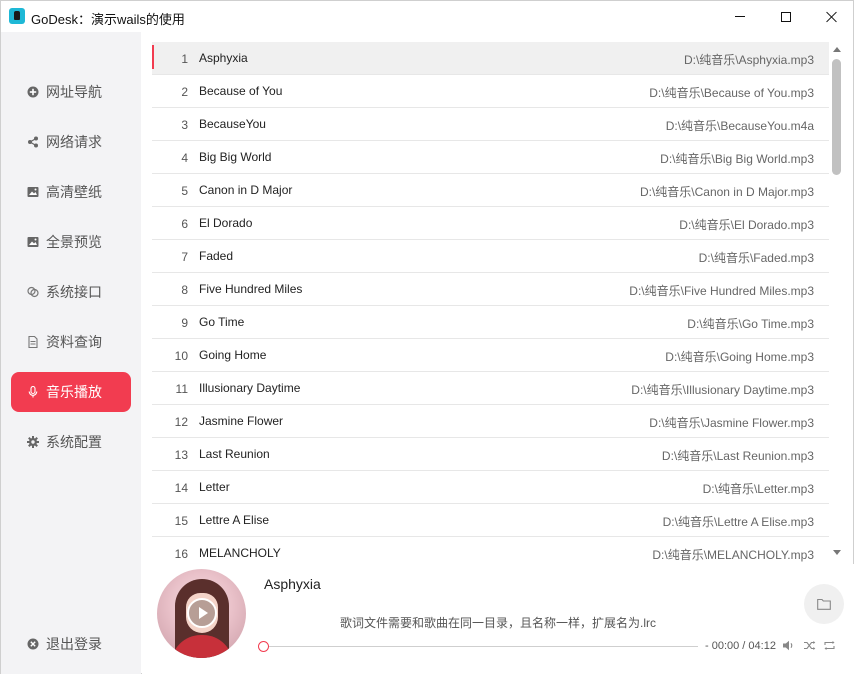  What do you see at coordinates (251, 289) in the screenshot?
I see `song-name: Five Hundred Miles` at bounding box center [251, 289].